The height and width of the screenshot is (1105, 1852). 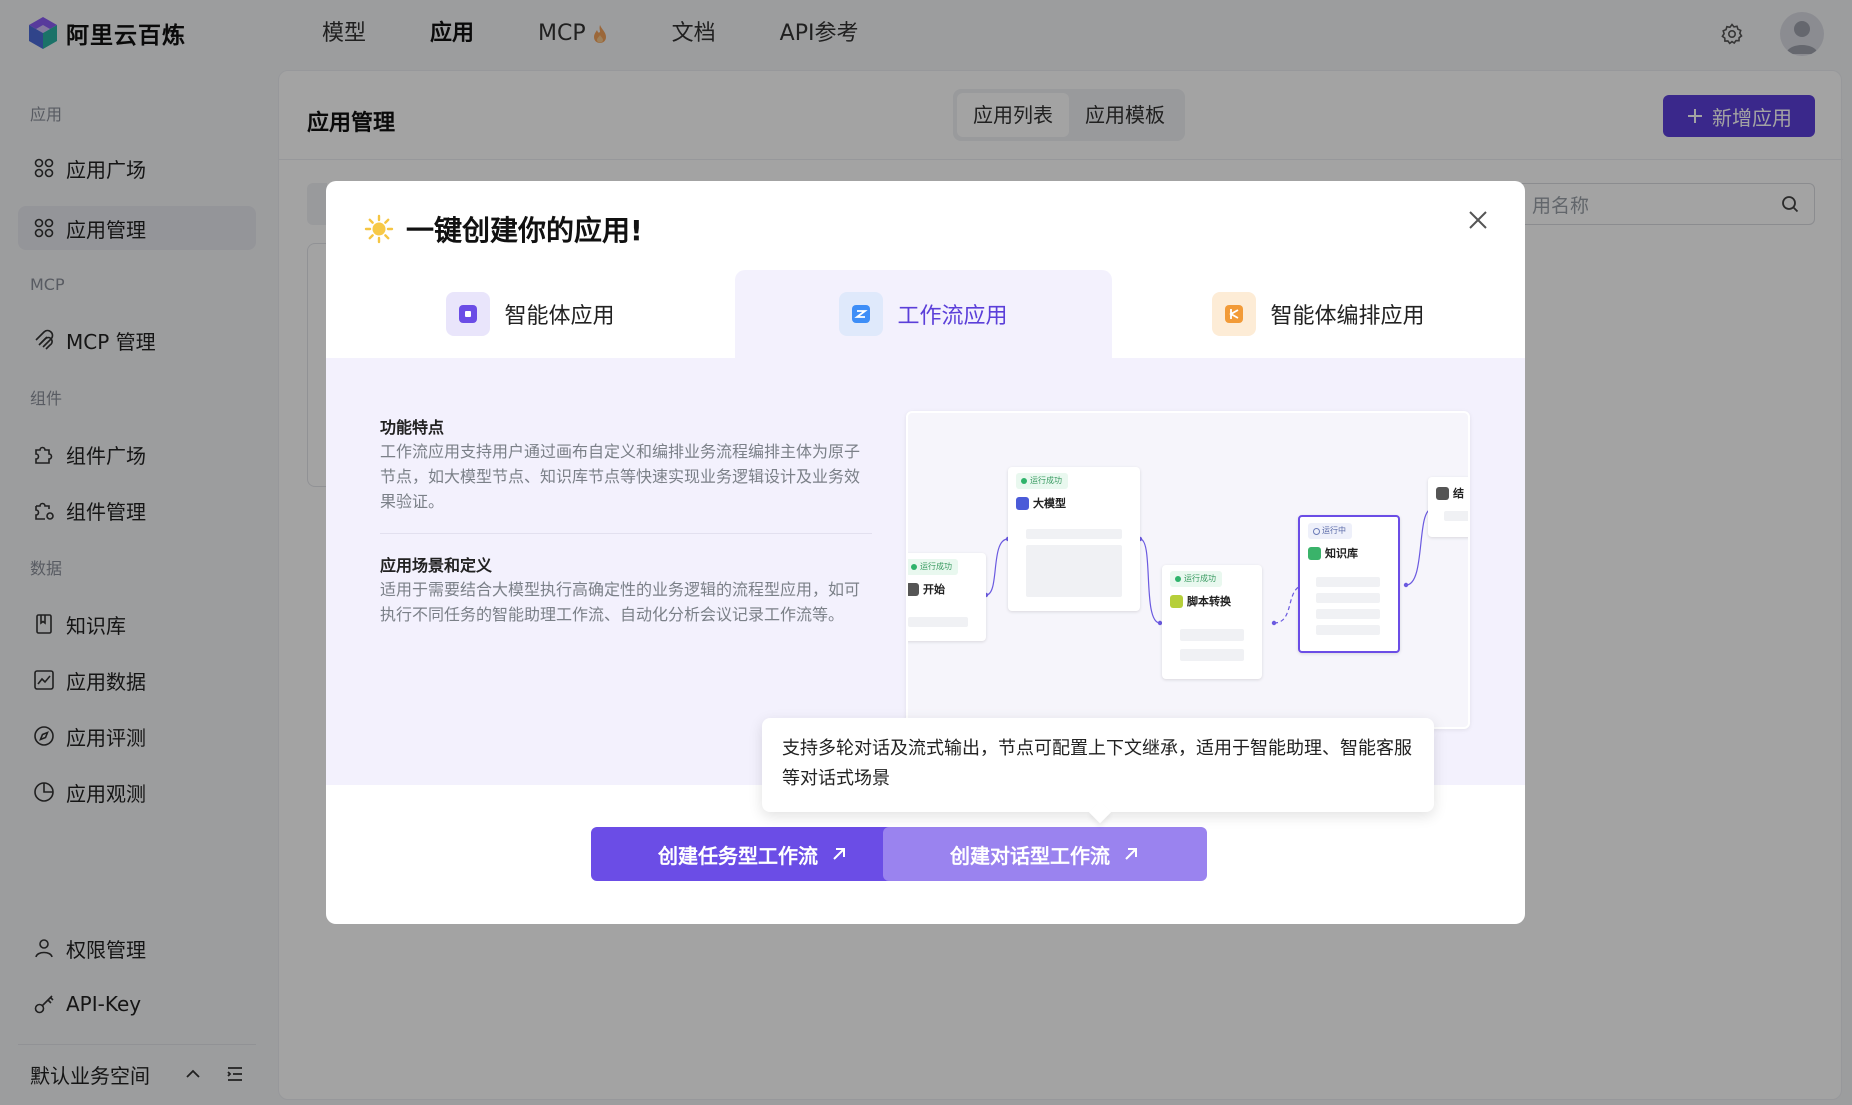 I want to click on script-node-icon, so click(x=1176, y=601).